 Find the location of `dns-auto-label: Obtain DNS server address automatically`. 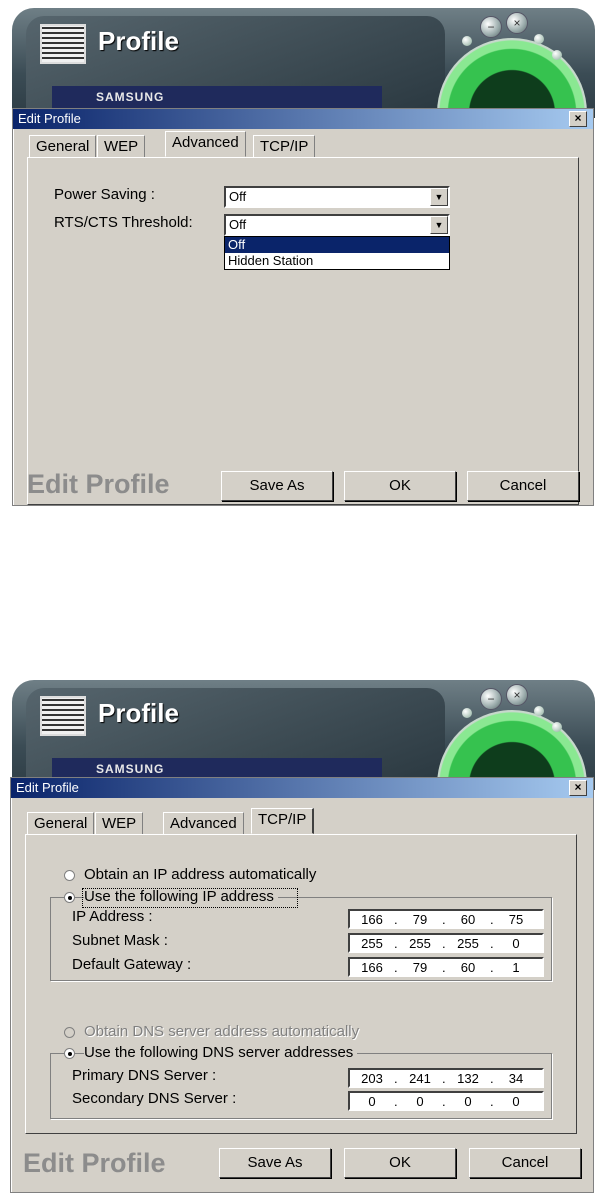

dns-auto-label: Obtain DNS server address automatically is located at coordinates (222, 1031).